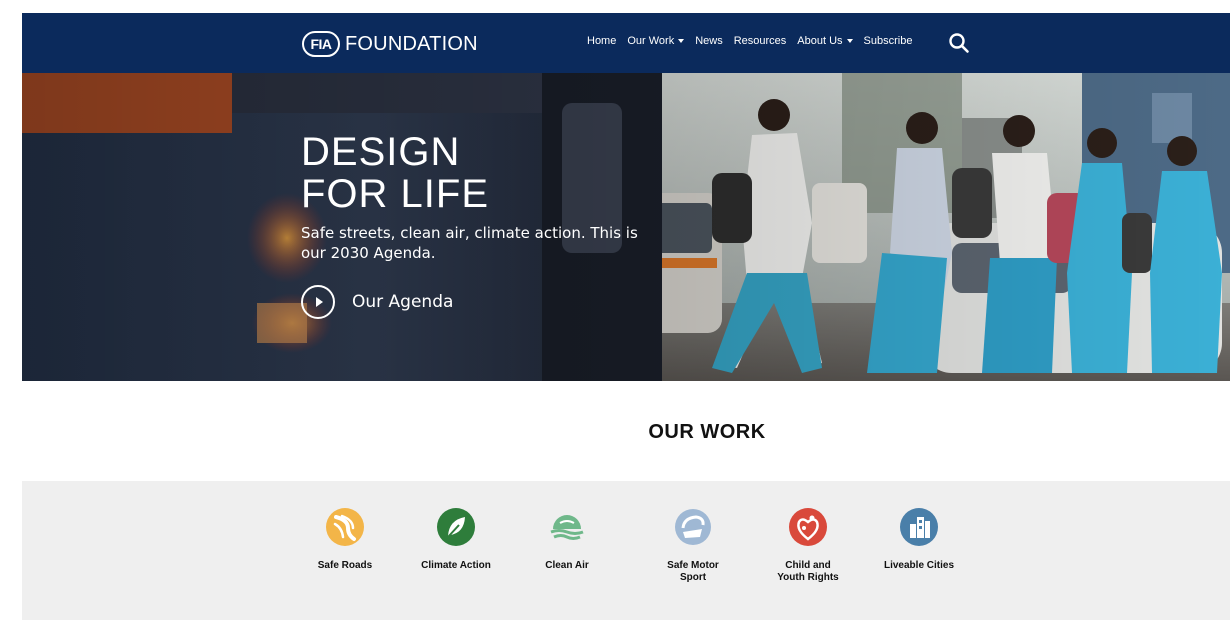  What do you see at coordinates (395, 173) in the screenshot?
I see `hero-title: DESIGN FOR LIFE` at bounding box center [395, 173].